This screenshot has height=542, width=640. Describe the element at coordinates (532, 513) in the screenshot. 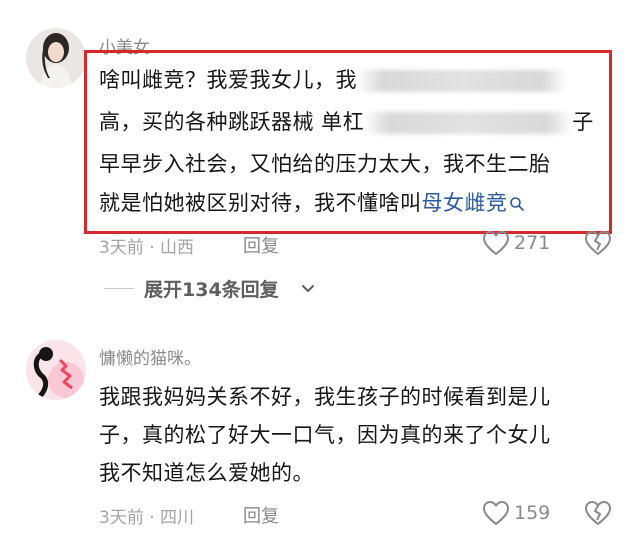

I see `like-count: 159` at that location.